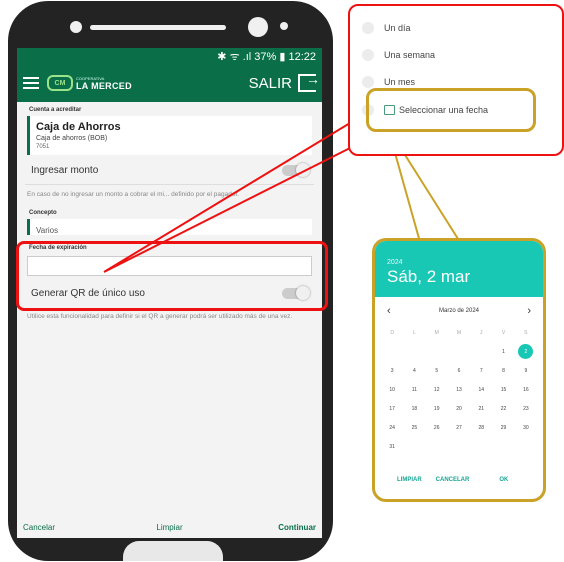  I want to click on calendar-day: 31, so click(392, 446).